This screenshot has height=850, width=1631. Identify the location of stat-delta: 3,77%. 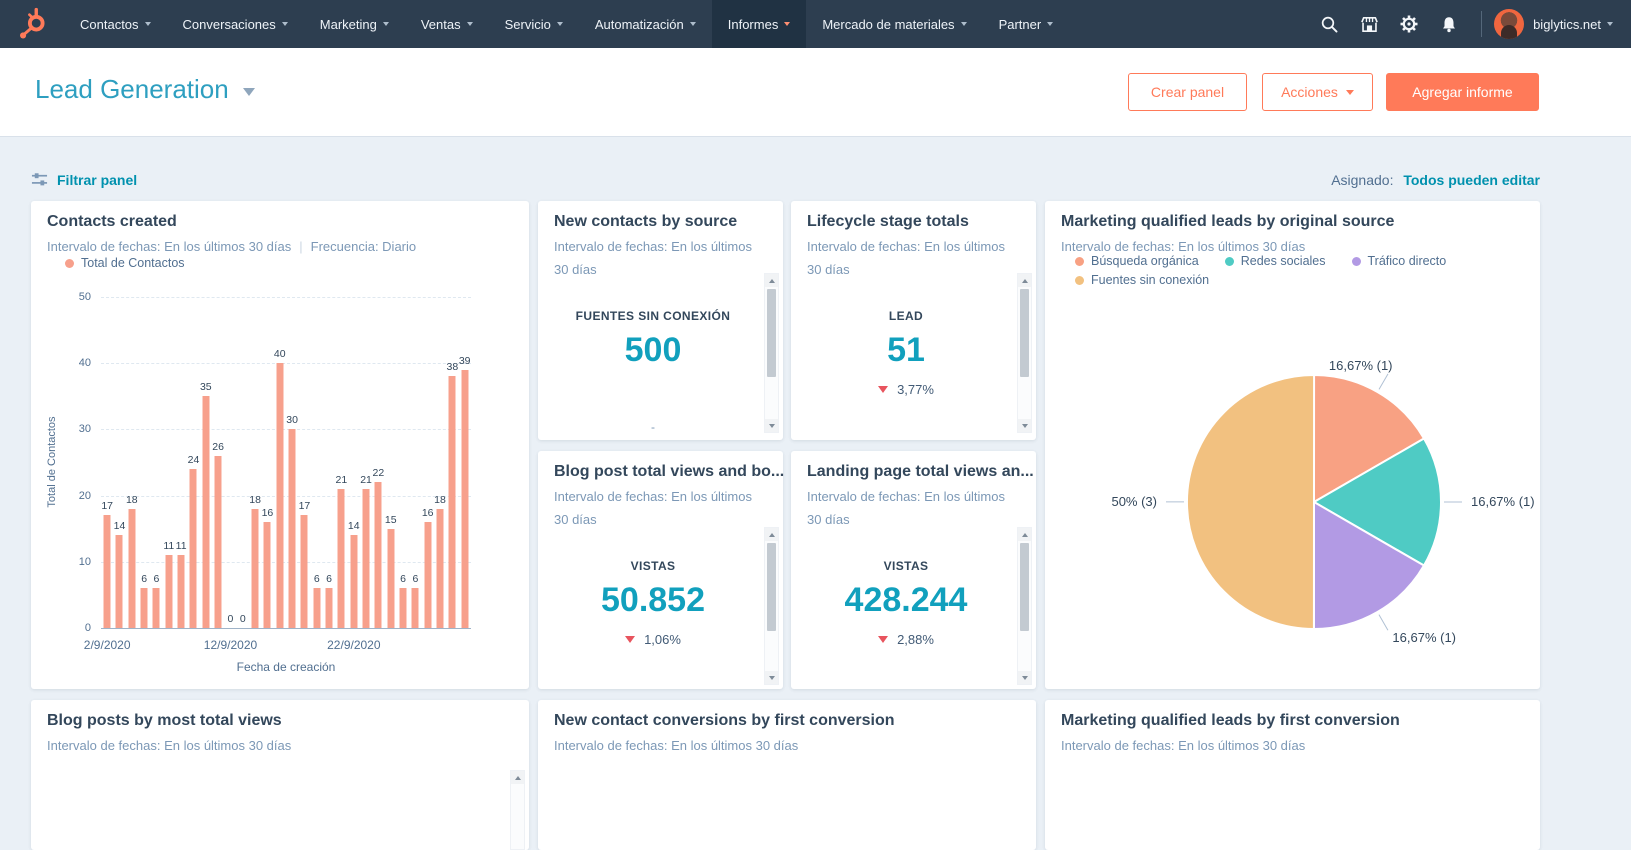
(906, 389).